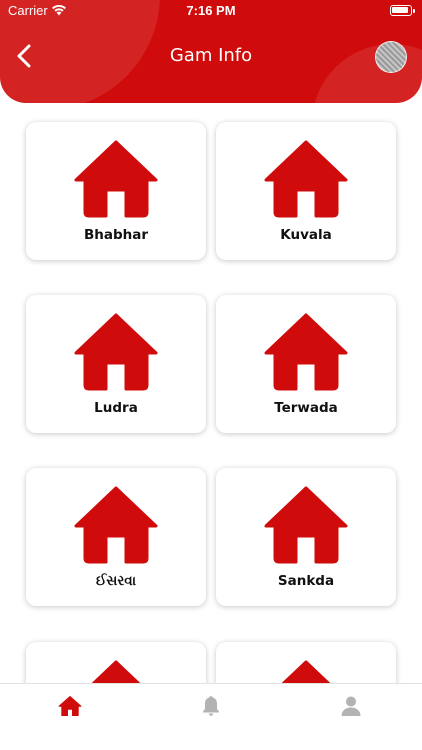 This screenshot has width=422, height=750. I want to click on bottom-tab-bar, so click(211, 716).